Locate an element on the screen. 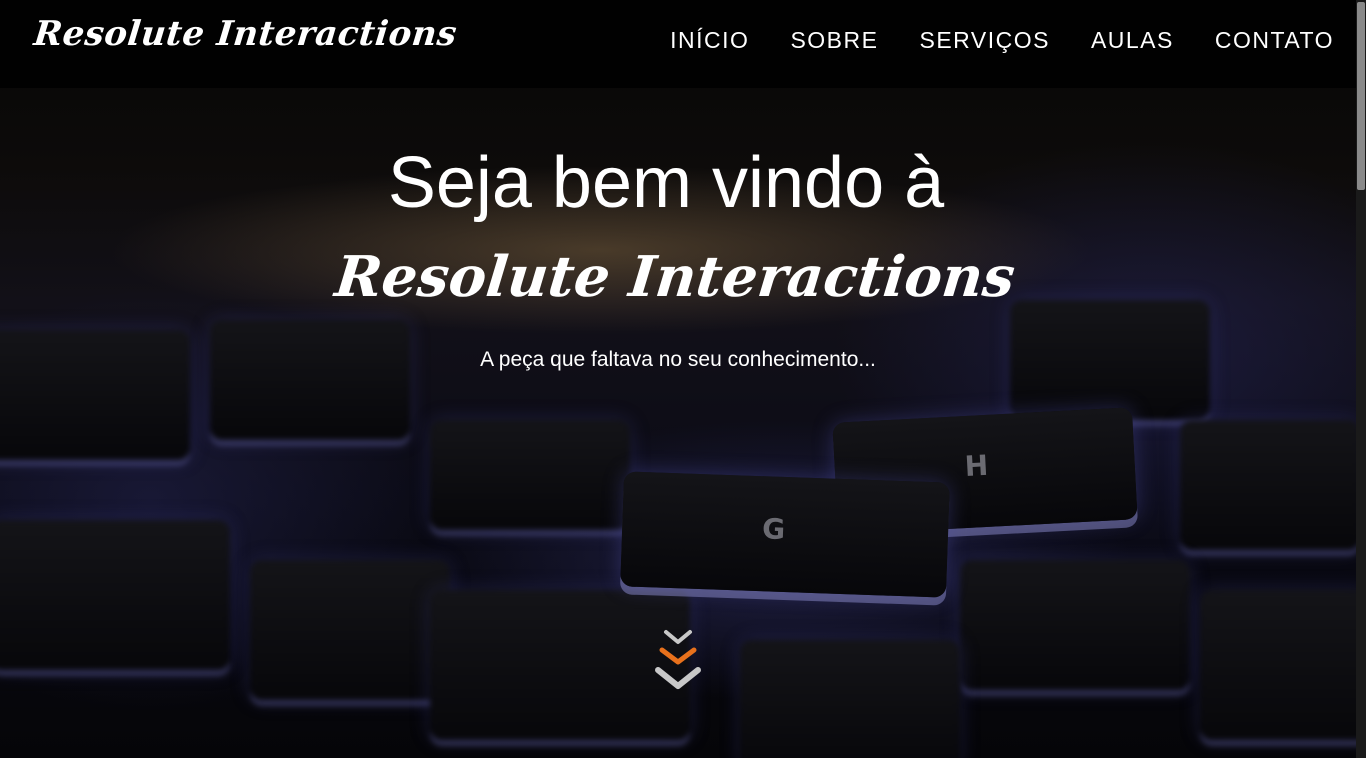 The width and height of the screenshot is (1366, 758). page-scrollbar is located at coordinates (1361, 379).